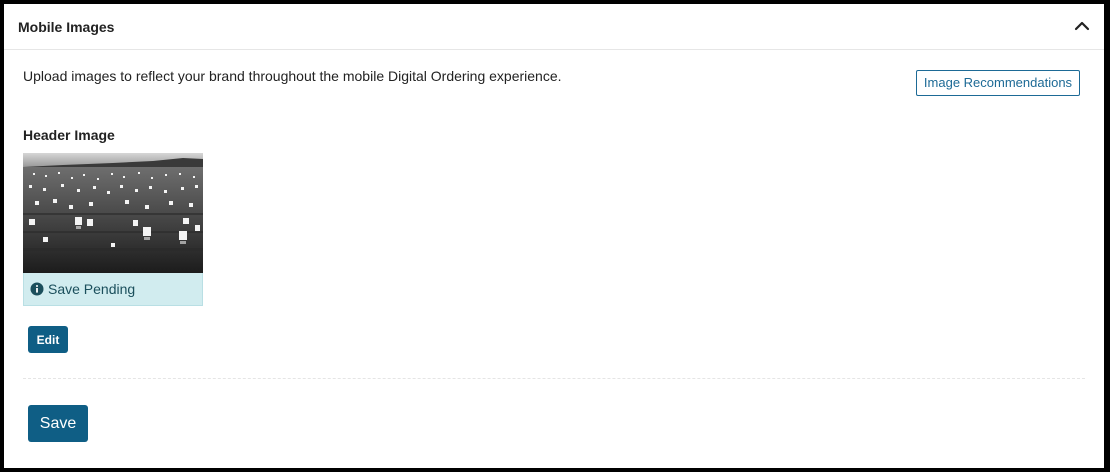  I want to click on edit-button: Edit, so click(48, 339).